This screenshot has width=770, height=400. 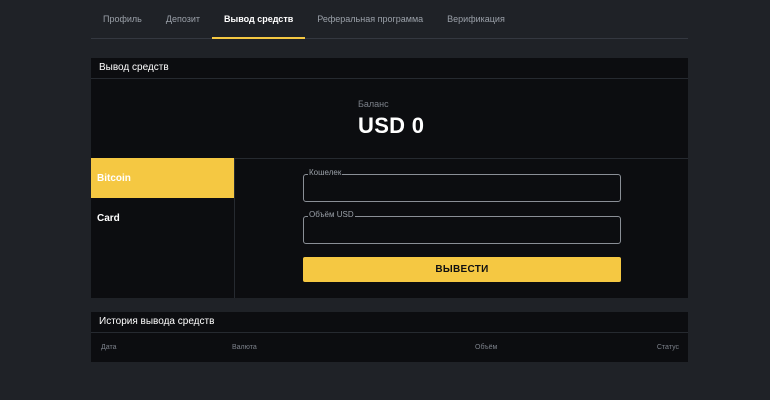 What do you see at coordinates (476, 19) in the screenshot?
I see `tab-verification: Верификация` at bounding box center [476, 19].